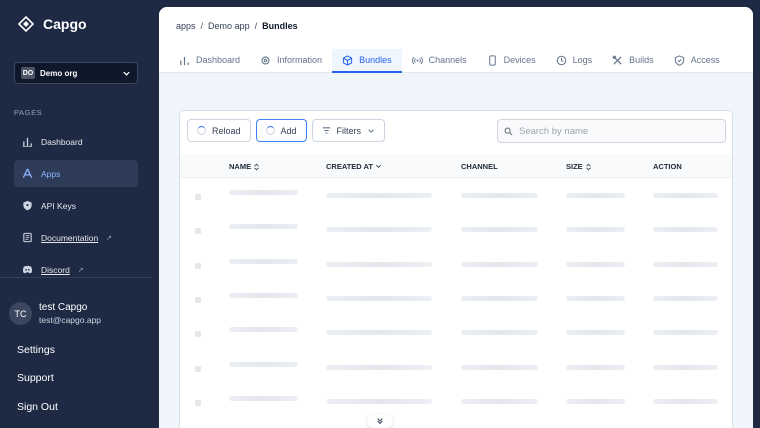 Image resolution: width=760 pixels, height=428 pixels. I want to click on table-toolbar: Reload Add Filters, so click(286, 130).